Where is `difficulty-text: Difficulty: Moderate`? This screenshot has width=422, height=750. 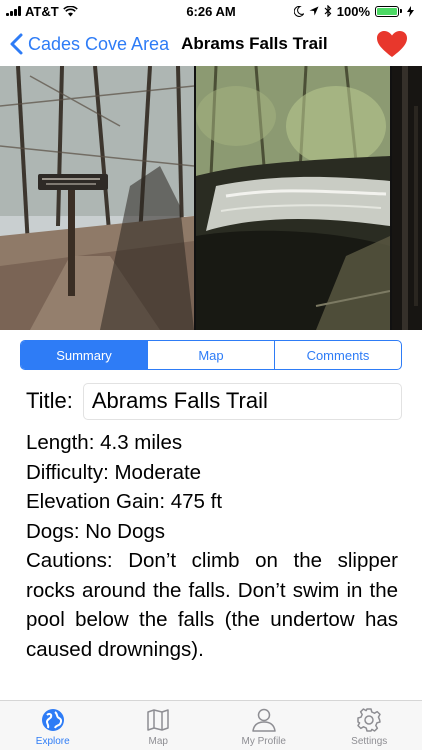
difficulty-text: Difficulty: Moderate is located at coordinates (114, 472).